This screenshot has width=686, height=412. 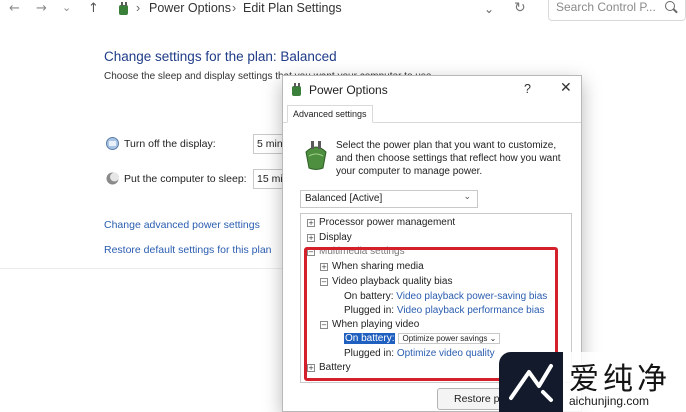 I want to click on change-advanced-settings-link: Change advanced power settings, so click(x=182, y=225).